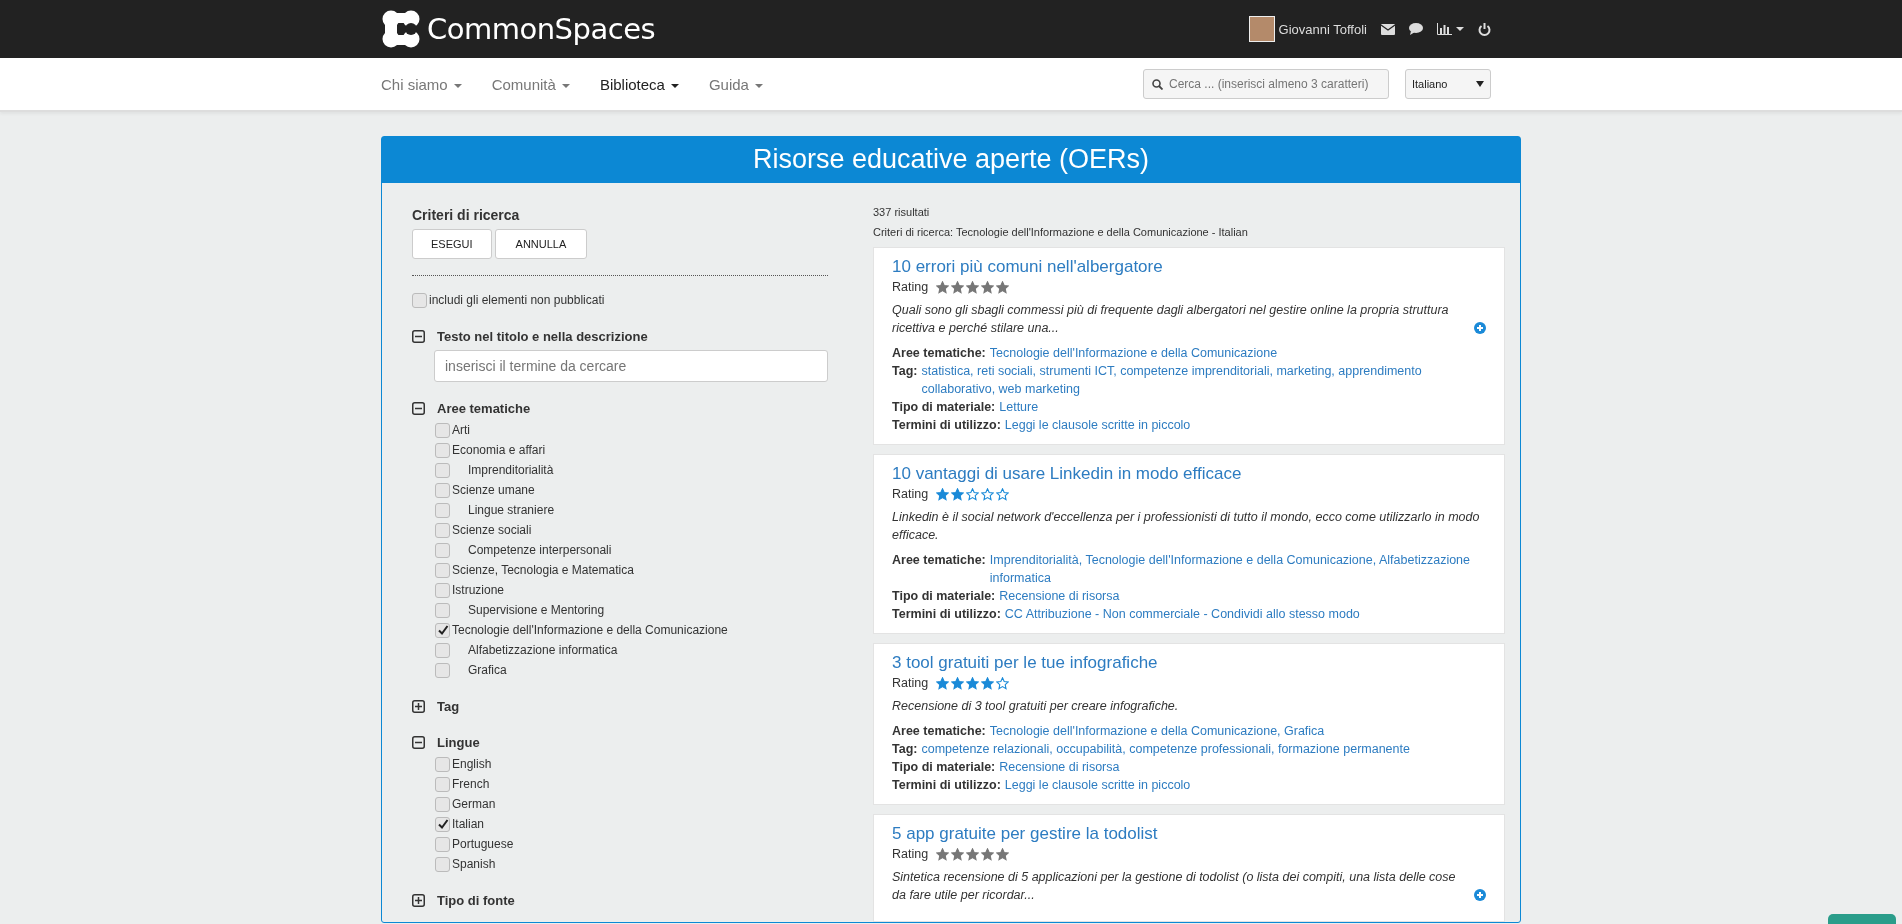  What do you see at coordinates (541, 29) in the screenshot?
I see `site-name: CommonSpaces` at bounding box center [541, 29].